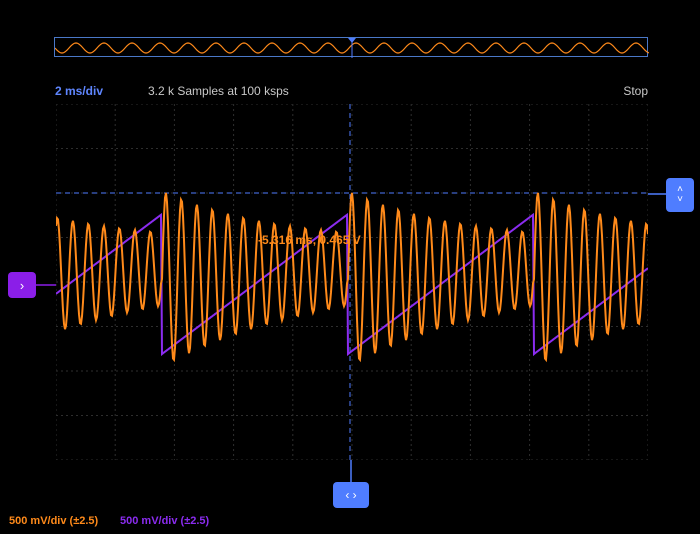 This screenshot has width=700, height=534. I want to click on overview-trace, so click(352, 48).